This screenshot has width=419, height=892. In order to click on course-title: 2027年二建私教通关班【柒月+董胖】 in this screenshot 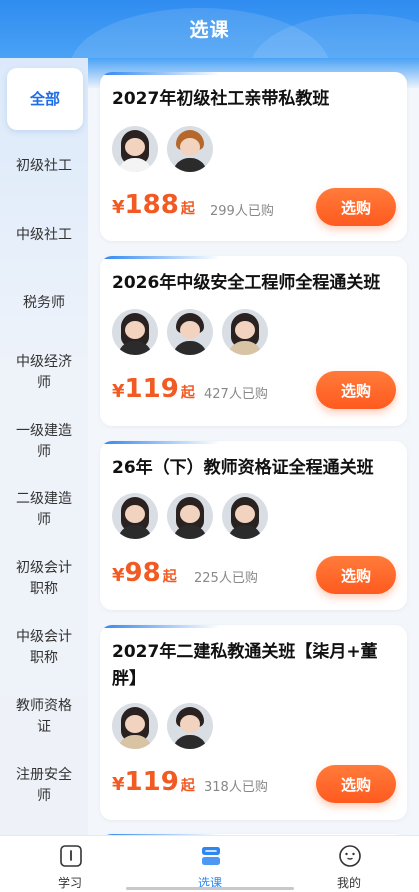, I will do `click(245, 665)`.